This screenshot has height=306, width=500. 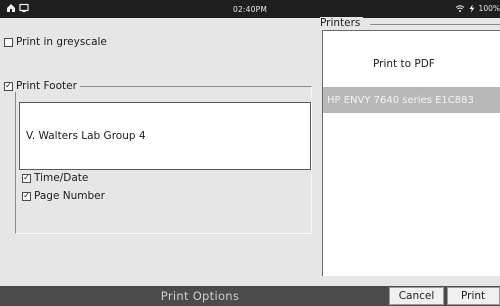 What do you see at coordinates (459, 8) in the screenshot?
I see `wifi-icon` at bounding box center [459, 8].